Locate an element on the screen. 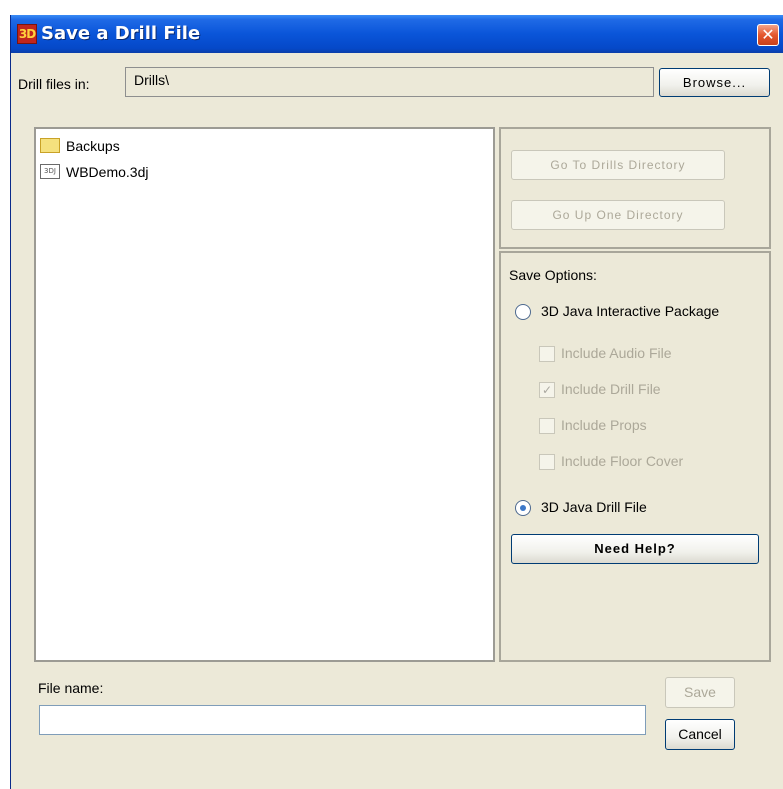  save-button: Save is located at coordinates (700, 692).